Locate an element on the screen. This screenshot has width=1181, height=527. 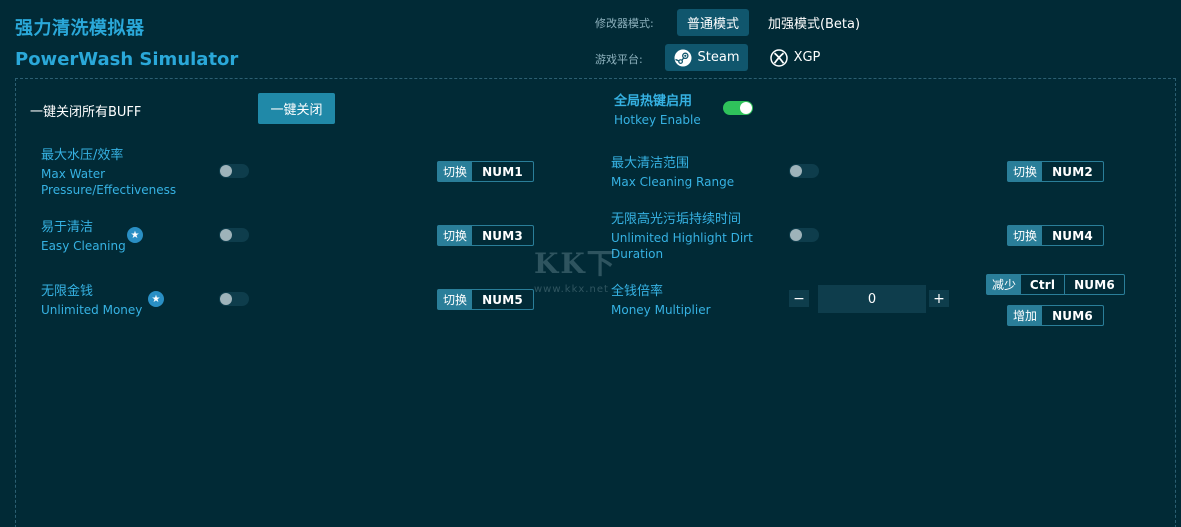
multiplier-increase-hotkey: 增加 NUM6 is located at coordinates (1055, 315).